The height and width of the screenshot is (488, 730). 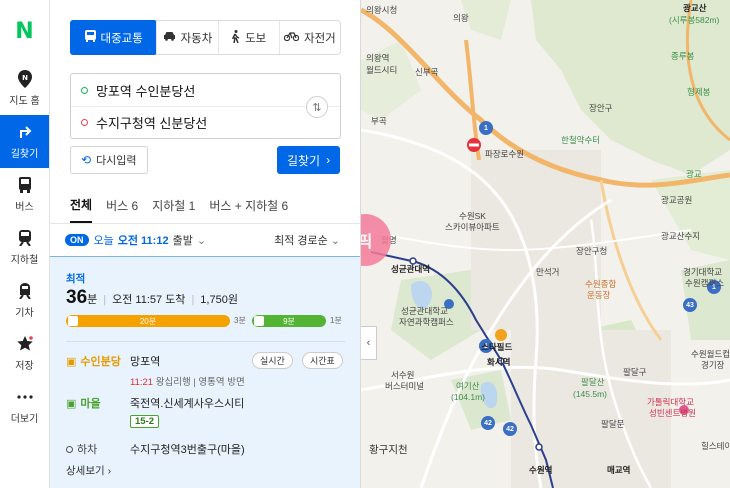 What do you see at coordinates (24, 31) in the screenshot?
I see `naver-logo: N` at bounding box center [24, 31].